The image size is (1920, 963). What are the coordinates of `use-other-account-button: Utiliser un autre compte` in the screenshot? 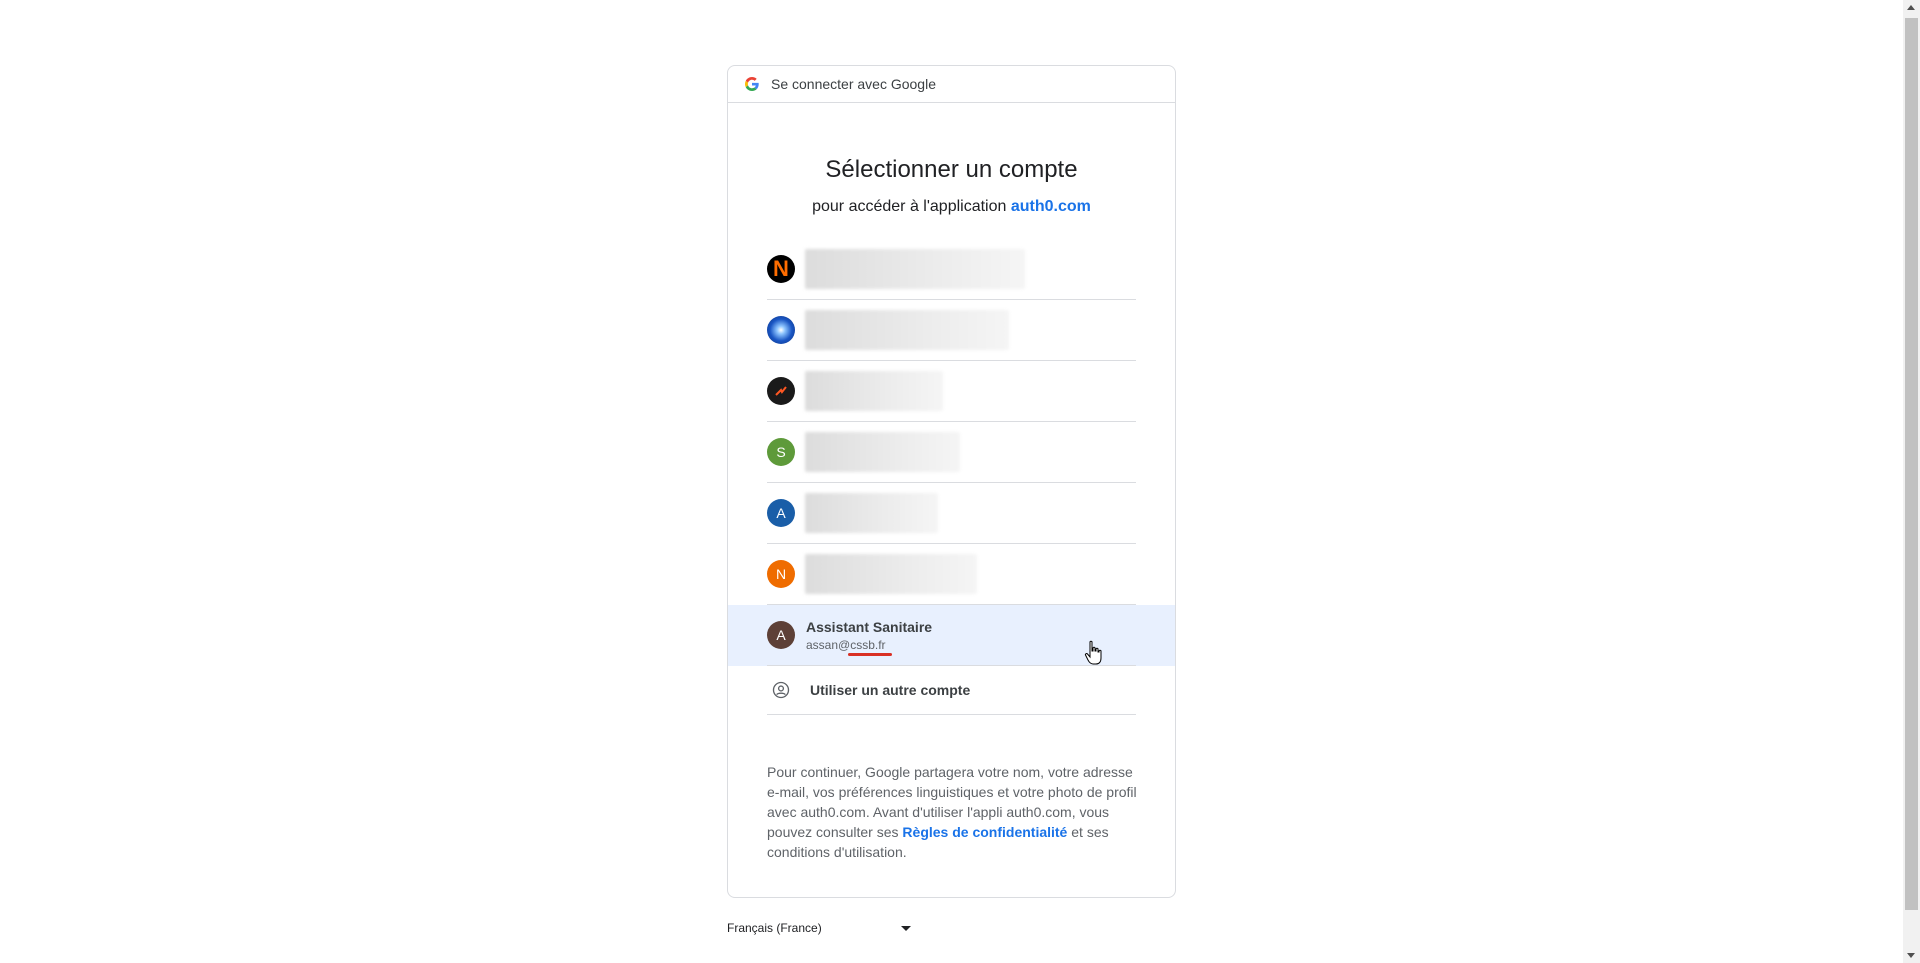 It's located at (951, 690).